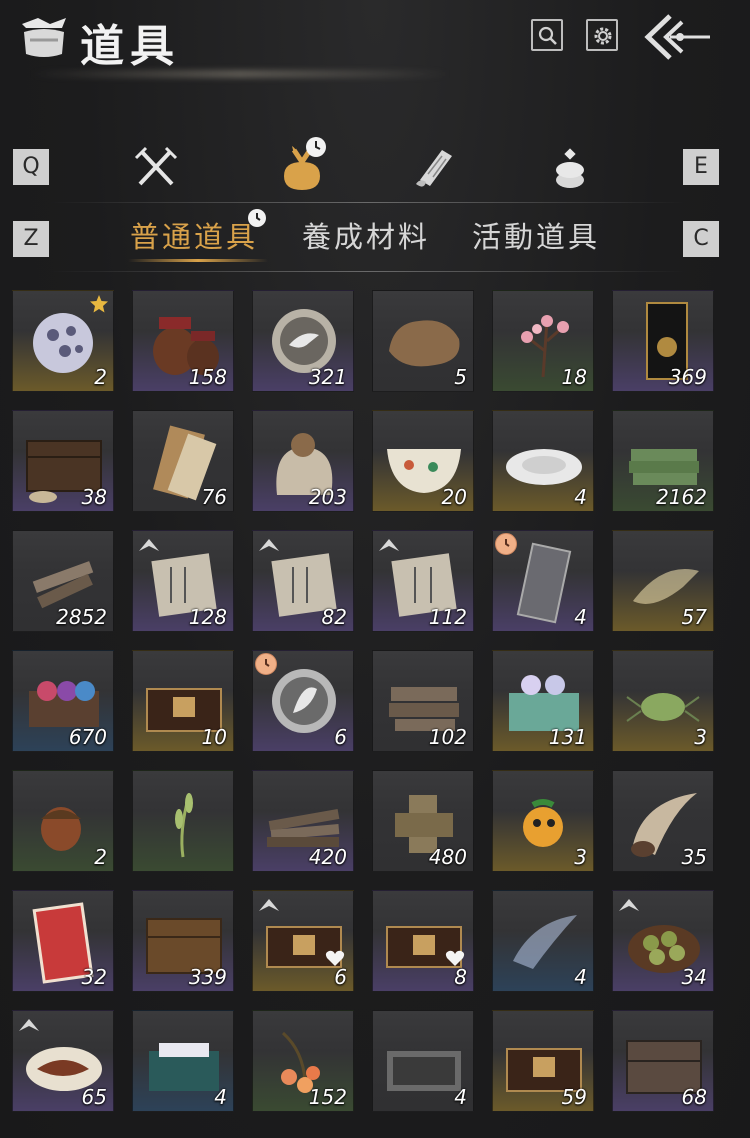 The width and height of the screenshot is (750, 1138). What do you see at coordinates (130, 46) in the screenshot?
I see `page-title: 道具` at bounding box center [130, 46].